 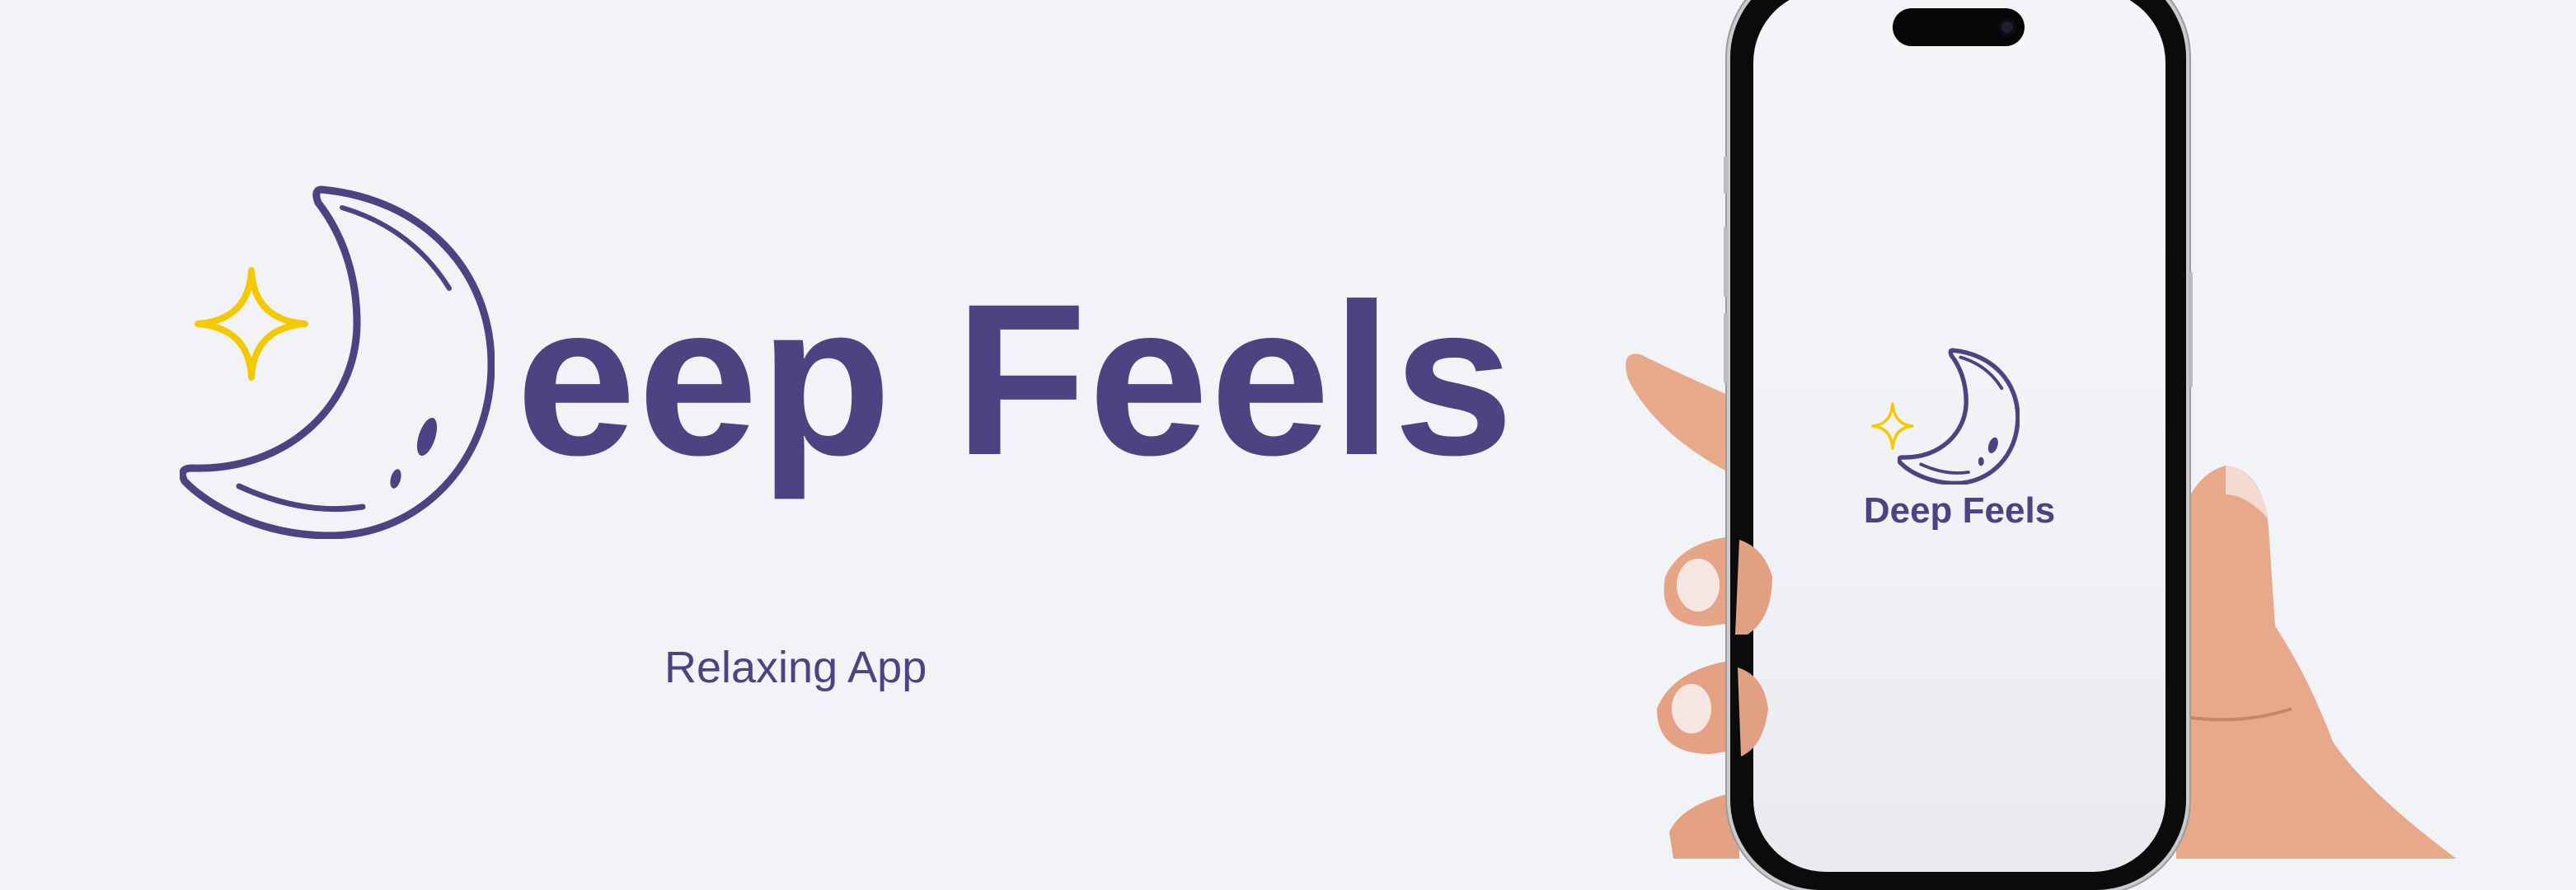 What do you see at coordinates (1959, 416) in the screenshot?
I see `screen-moon-icon` at bounding box center [1959, 416].